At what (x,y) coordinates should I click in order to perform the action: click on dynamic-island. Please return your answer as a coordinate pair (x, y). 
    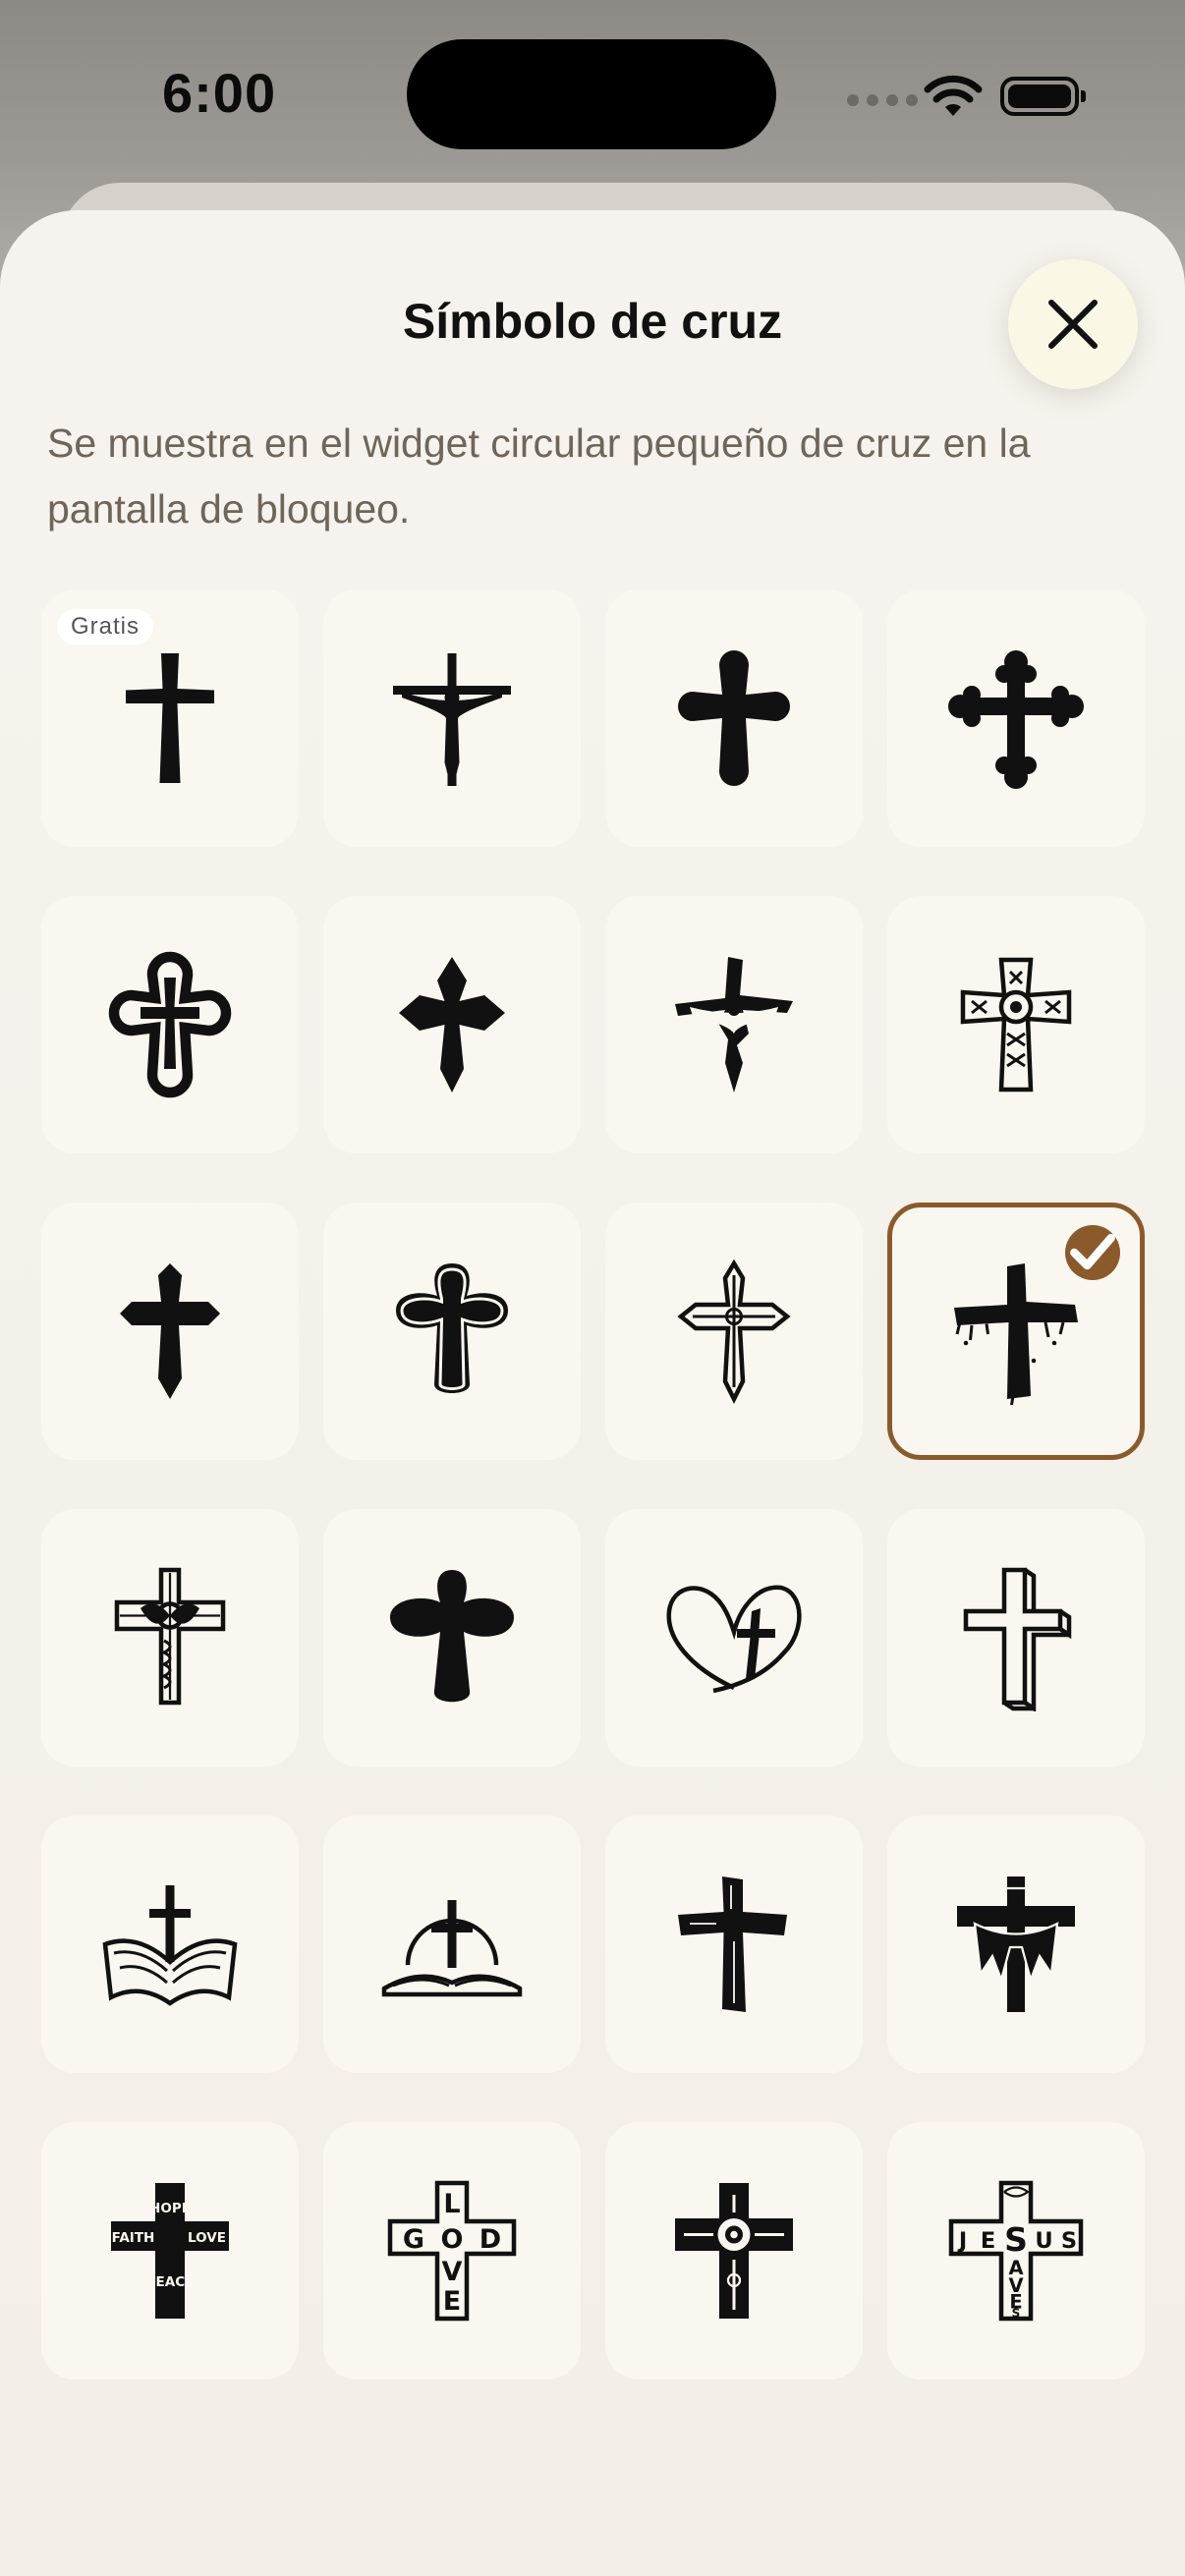
    Looking at the image, I should click on (592, 94).